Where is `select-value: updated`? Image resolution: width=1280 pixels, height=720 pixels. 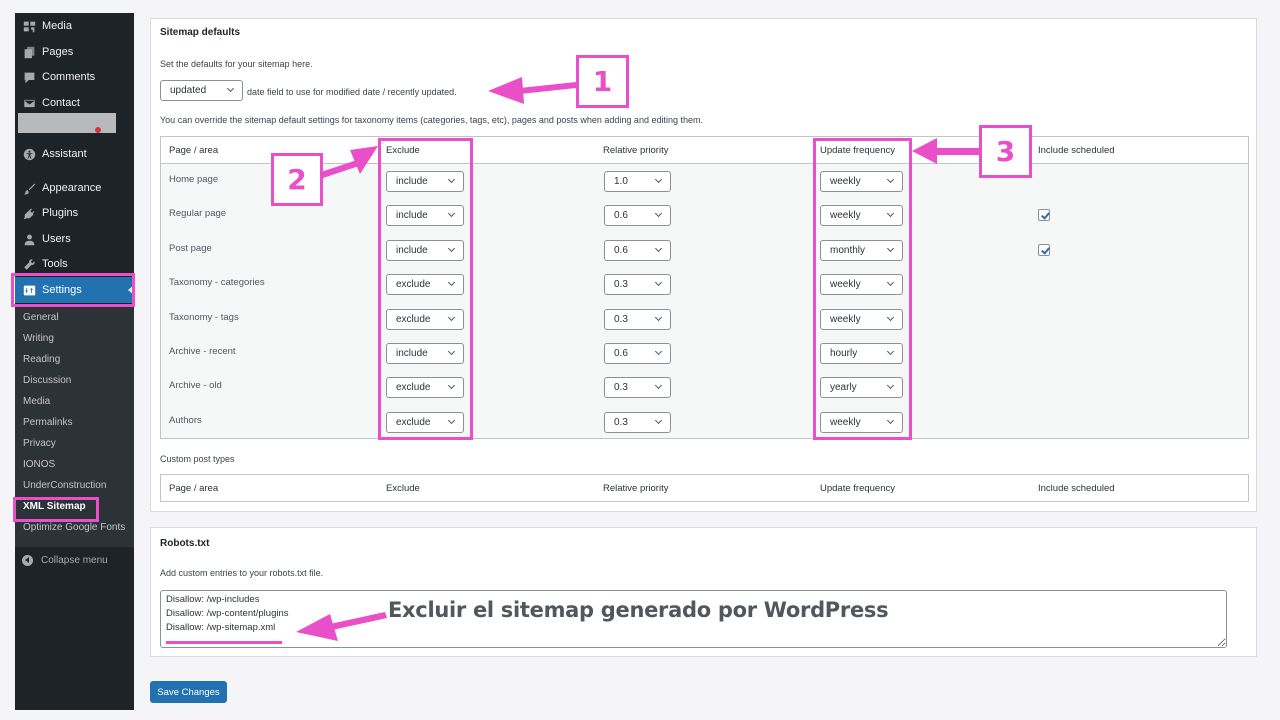 select-value: updated is located at coordinates (188, 90).